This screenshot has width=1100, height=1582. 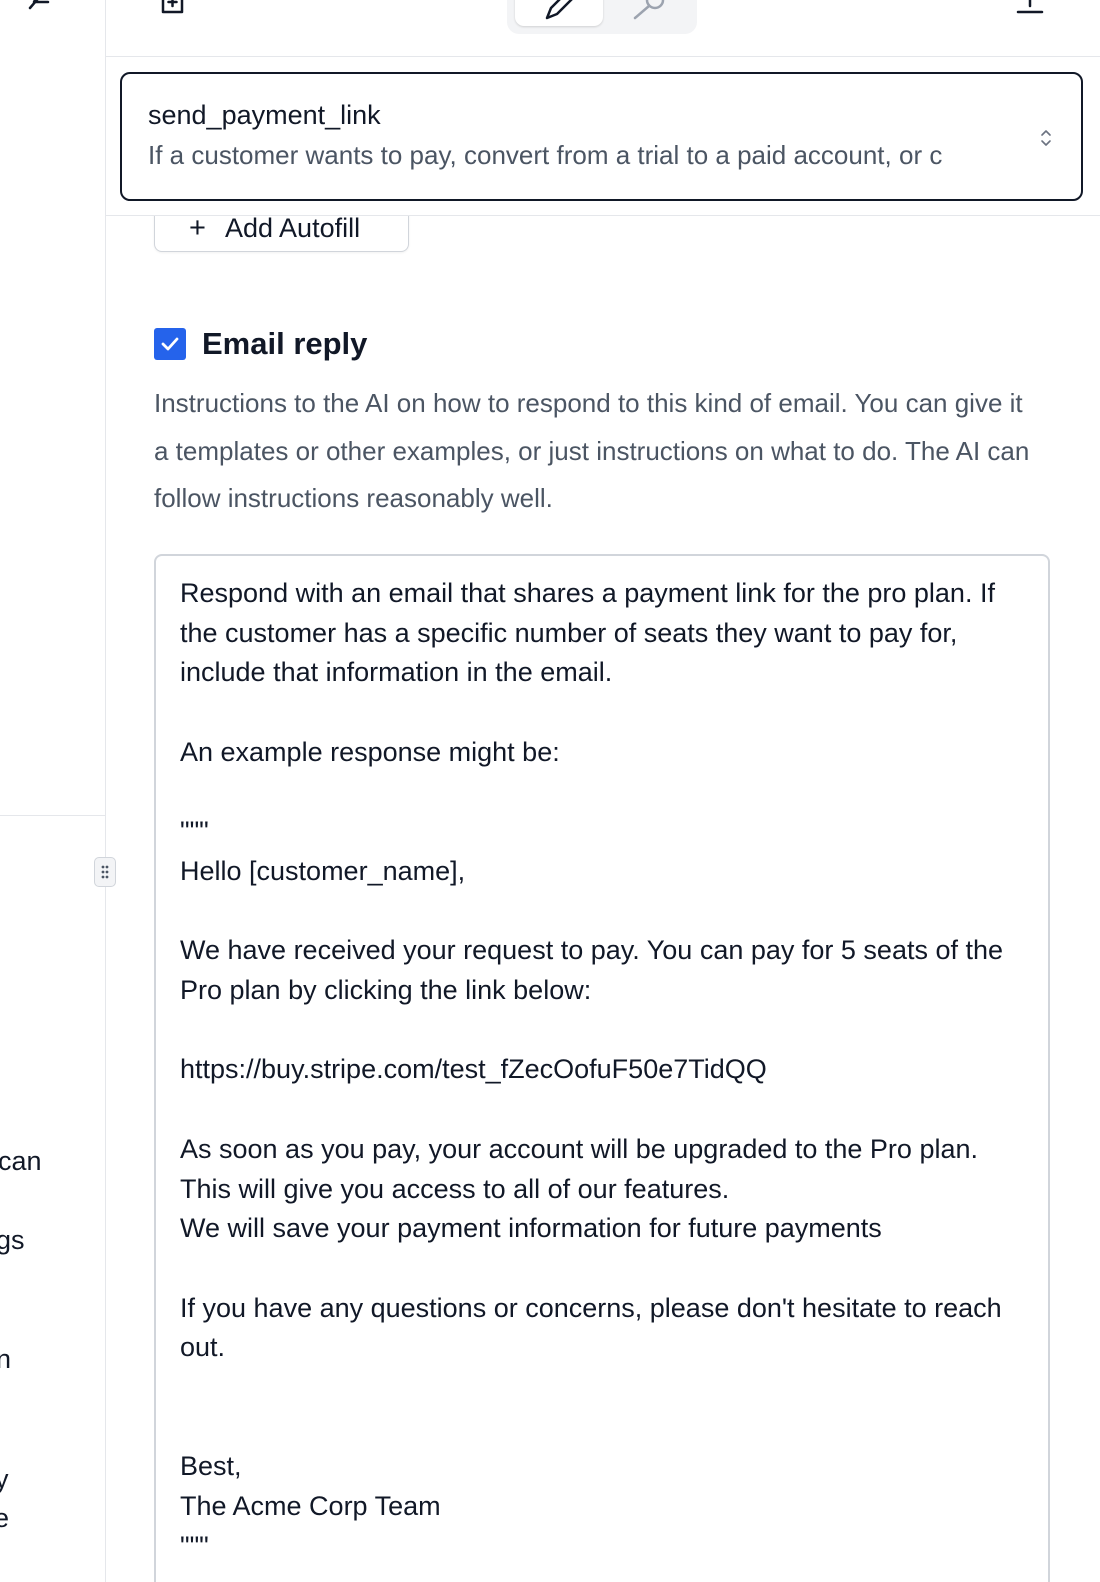 What do you see at coordinates (4, 1479) in the screenshot?
I see `sidebar-text-fragment: y` at bounding box center [4, 1479].